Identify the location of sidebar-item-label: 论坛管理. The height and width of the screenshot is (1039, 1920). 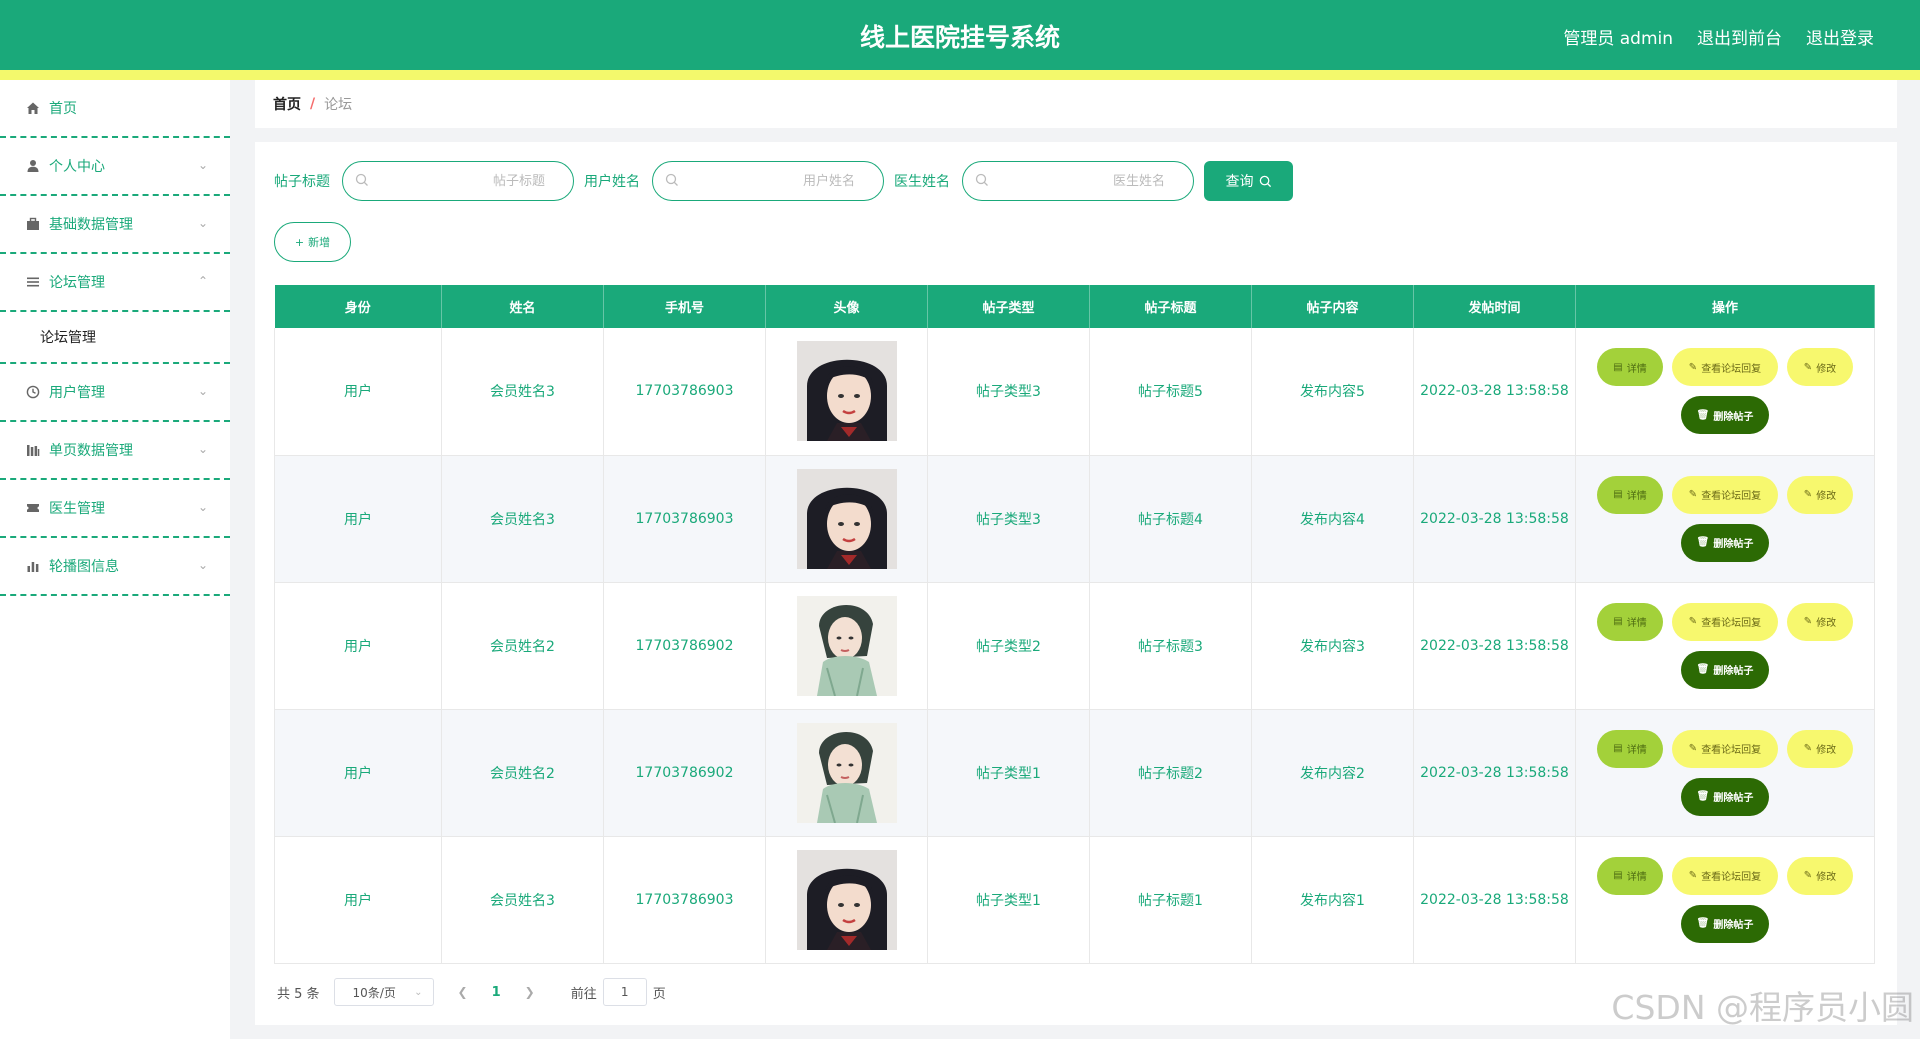
(77, 283).